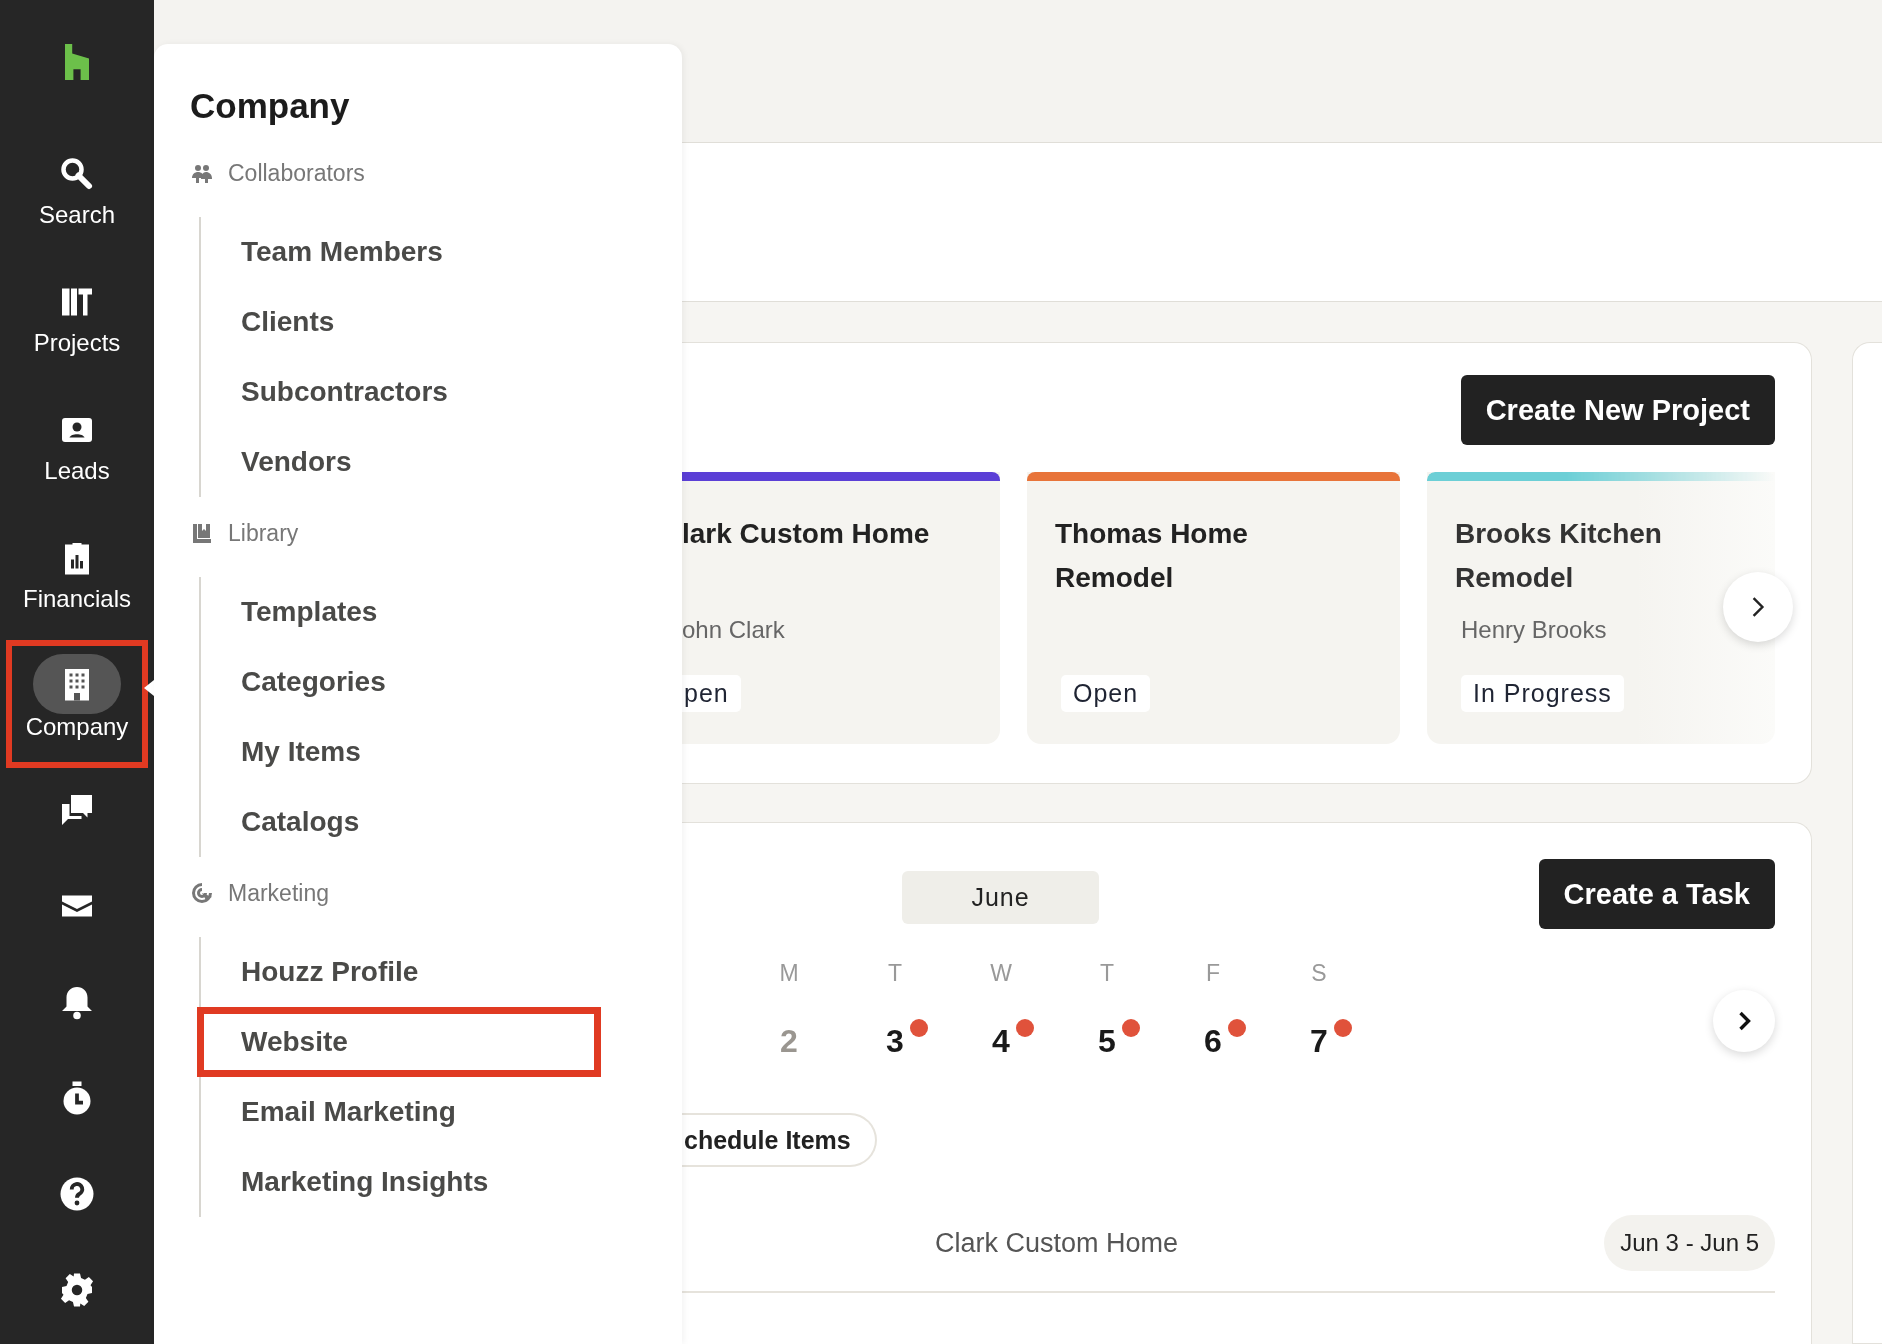 The image size is (1882, 1344). Describe the element at coordinates (77, 1290) in the screenshot. I see `settings-icon` at that location.